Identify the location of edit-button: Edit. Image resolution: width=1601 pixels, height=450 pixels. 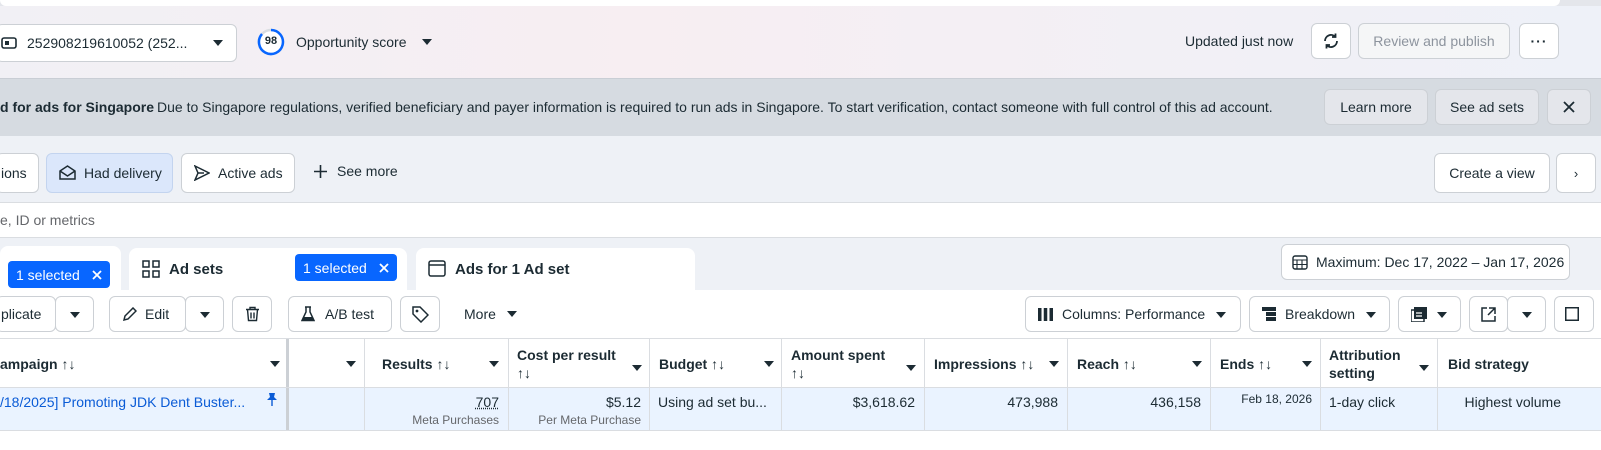
(147, 314).